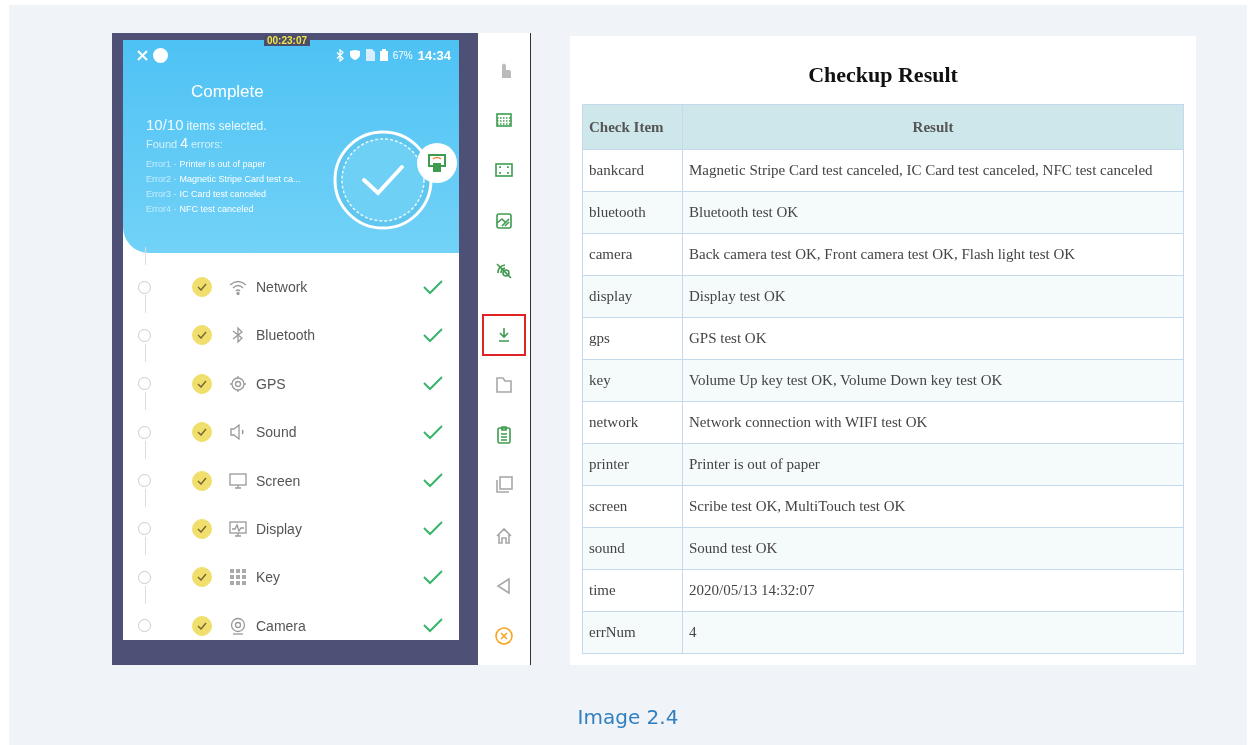 The image size is (1255, 745). I want to click on test-item-label: Network, so click(282, 287).